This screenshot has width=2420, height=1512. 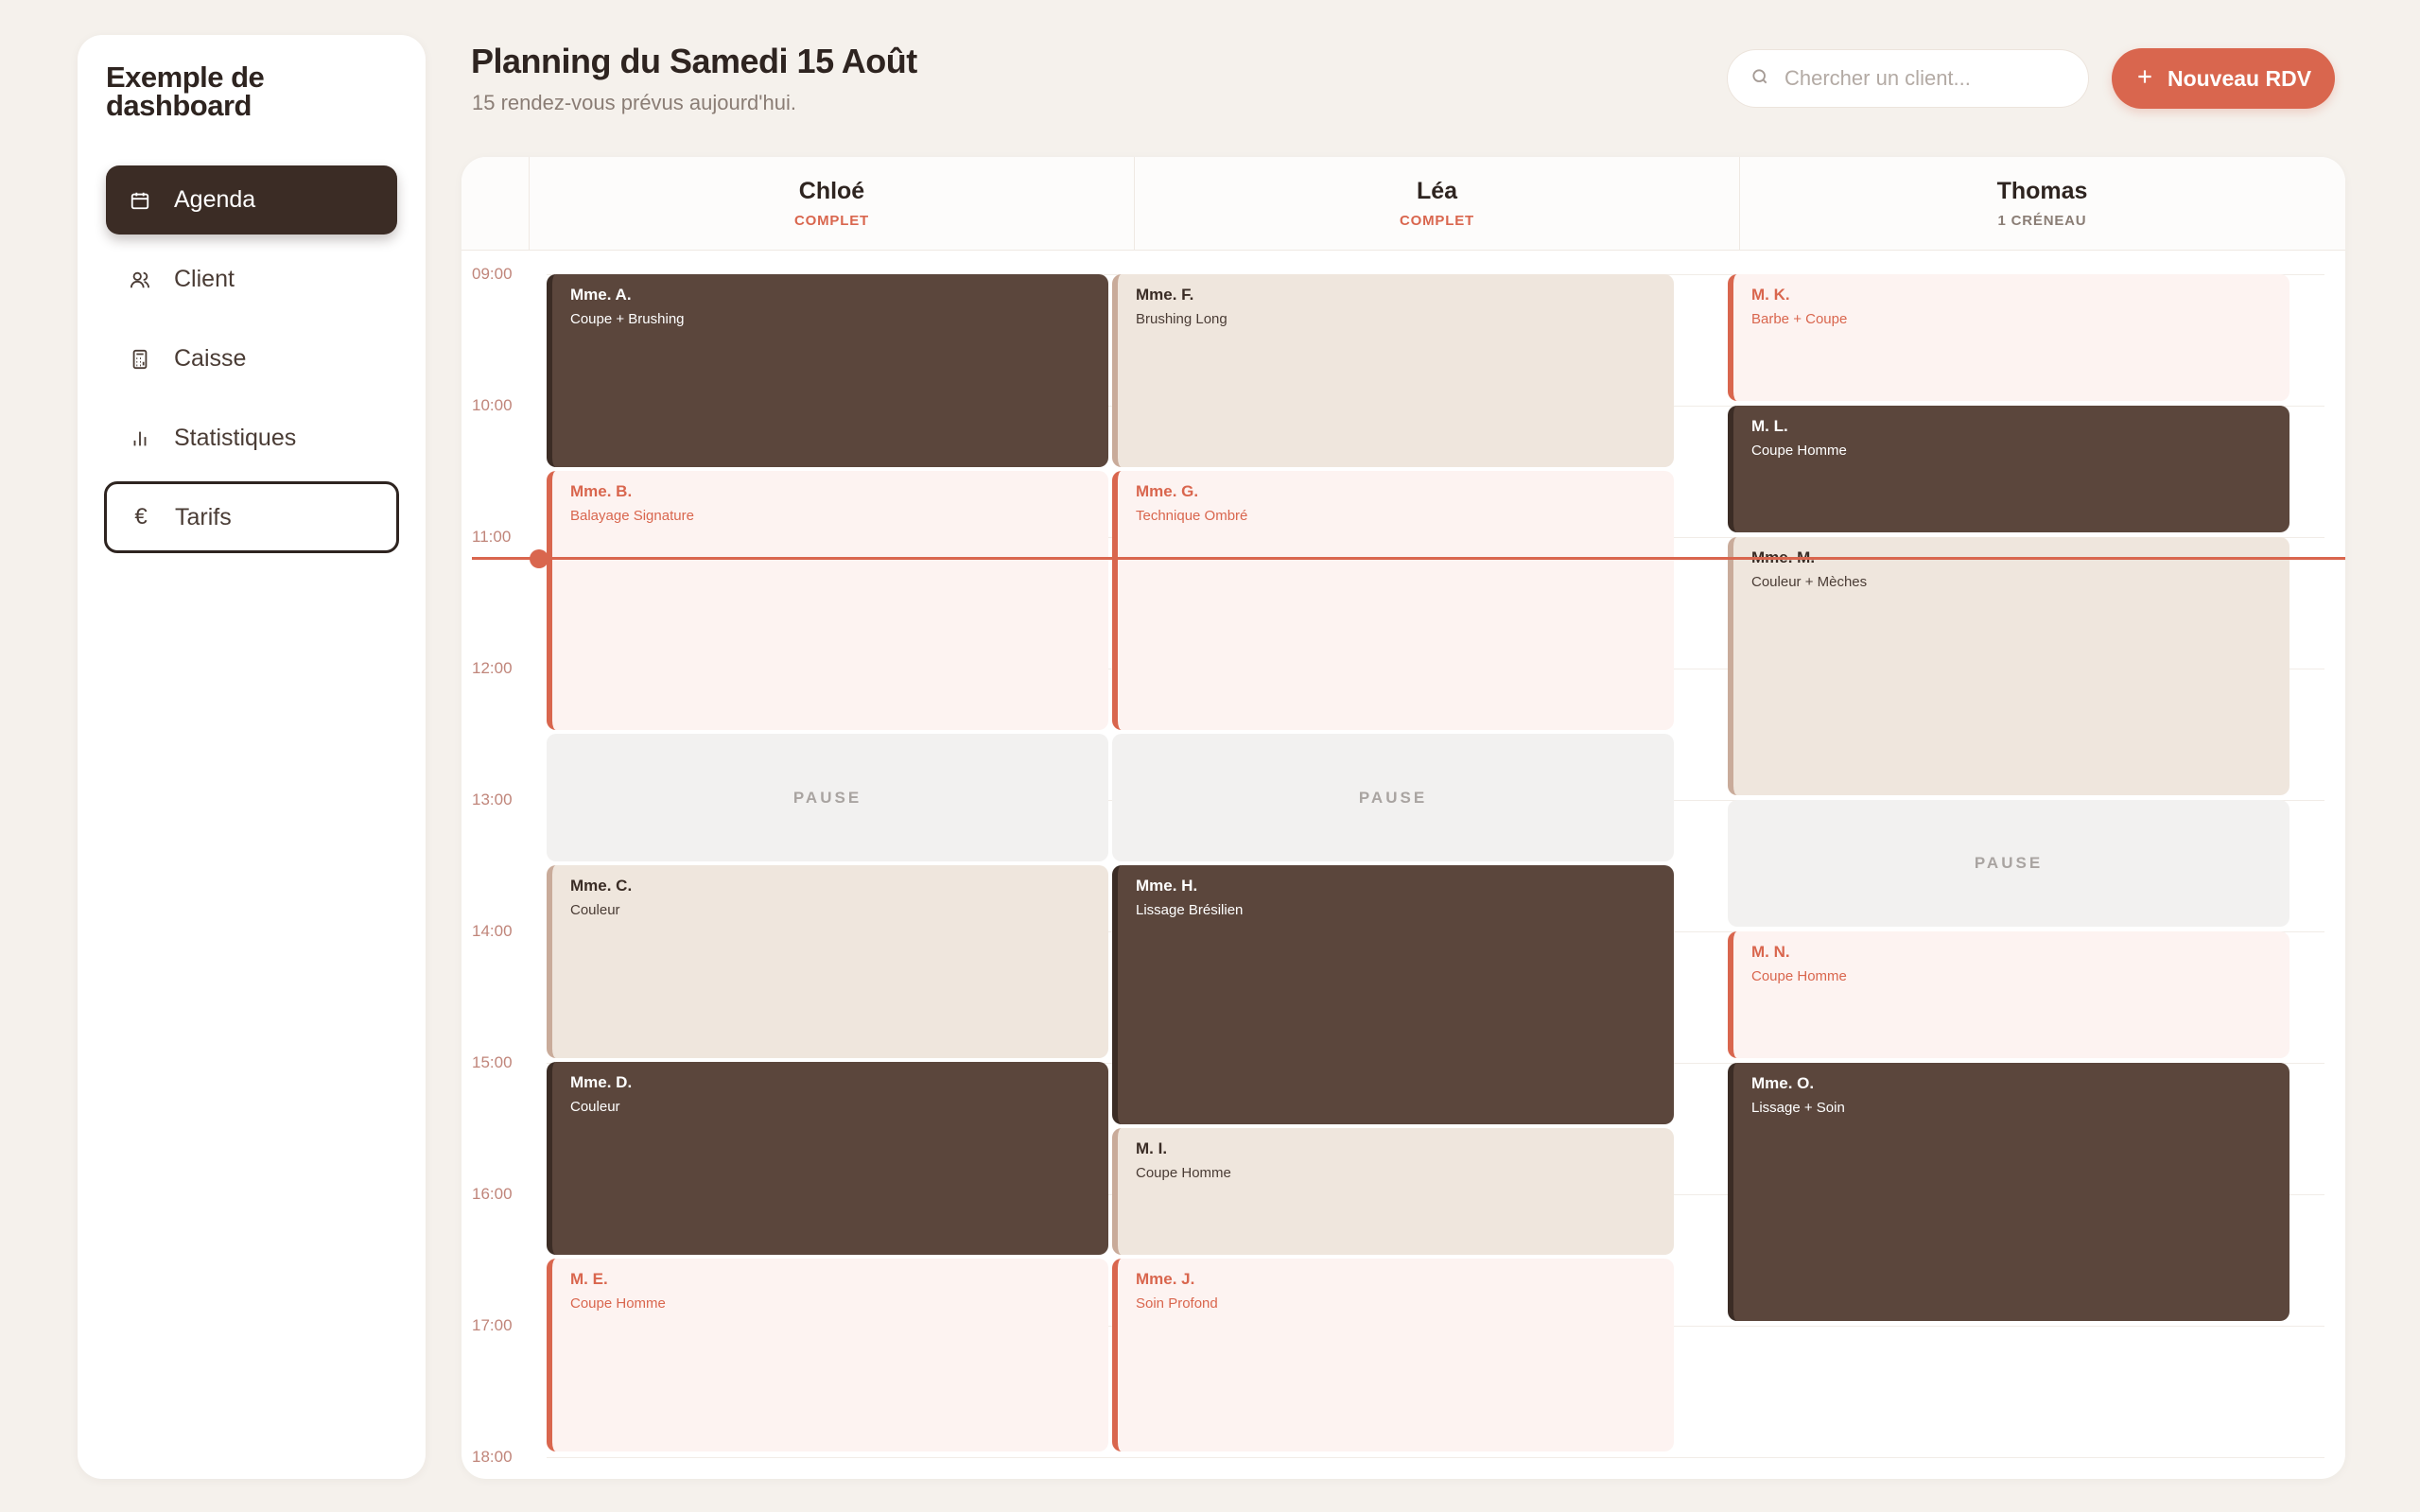 What do you see at coordinates (1436, 1457) in the screenshot?
I see `hour-line` at bounding box center [1436, 1457].